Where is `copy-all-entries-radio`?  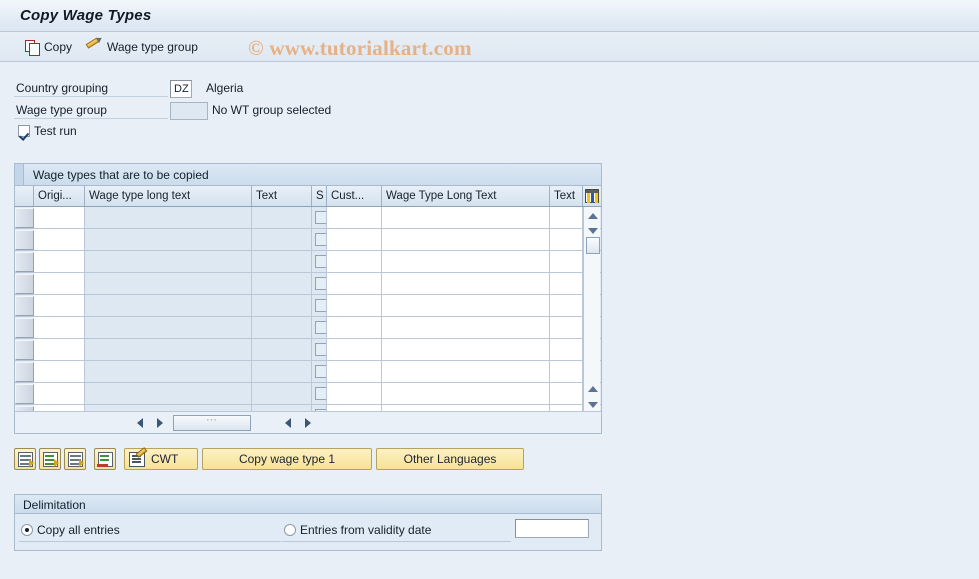 copy-all-entries-radio is located at coordinates (27, 530).